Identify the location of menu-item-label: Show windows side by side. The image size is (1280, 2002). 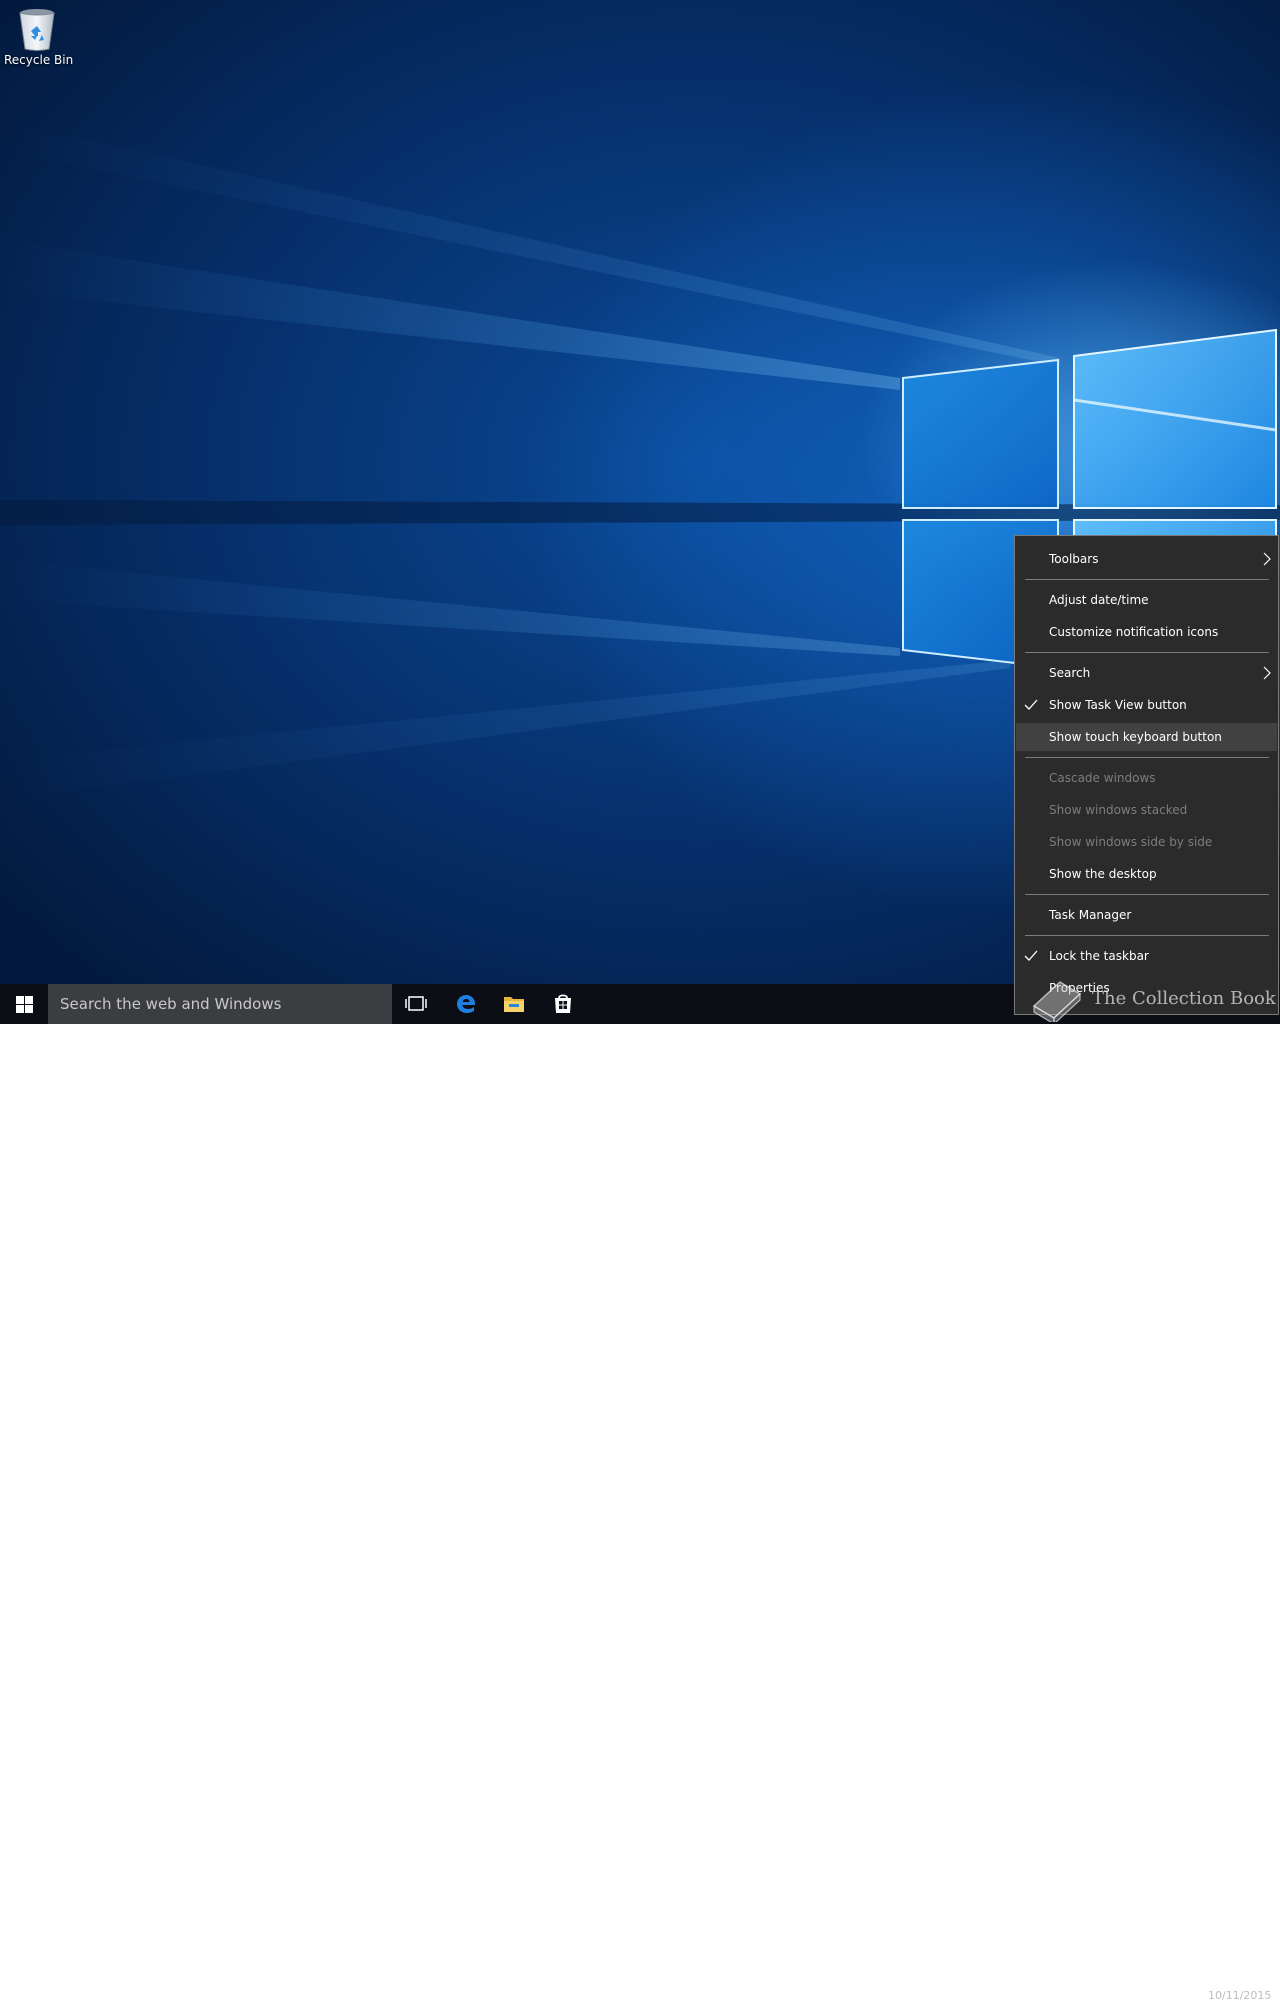
(1131, 842).